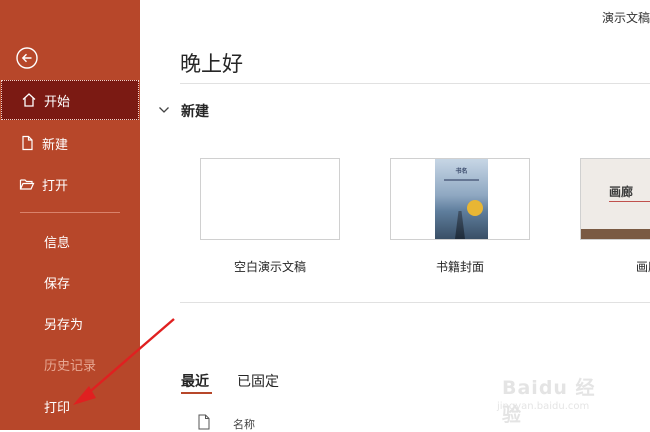 The image size is (650, 432). Describe the element at coordinates (195, 381) in the screenshot. I see `tab-recent: 最近` at that location.